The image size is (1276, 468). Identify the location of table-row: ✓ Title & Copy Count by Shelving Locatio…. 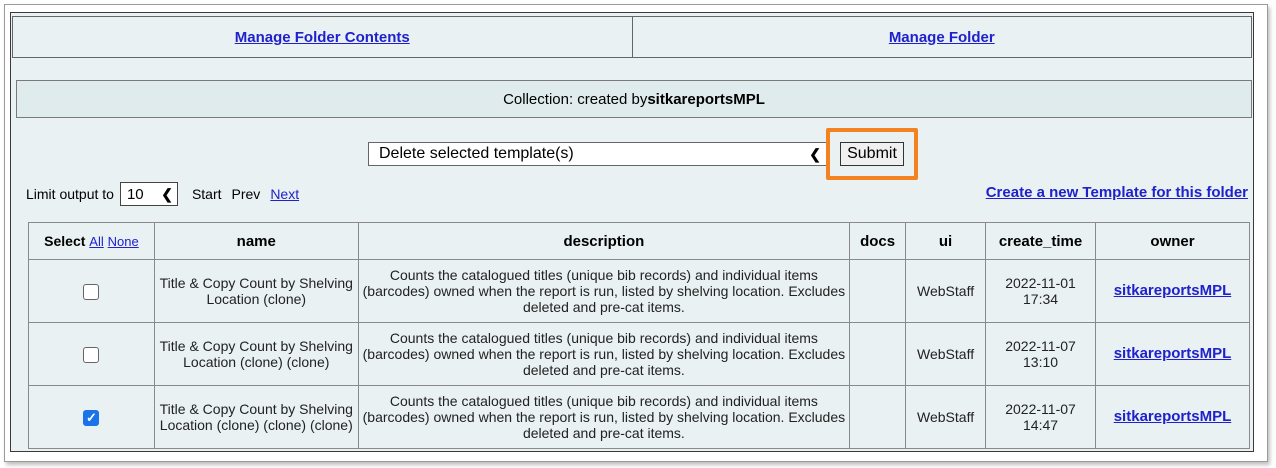
(639, 417).